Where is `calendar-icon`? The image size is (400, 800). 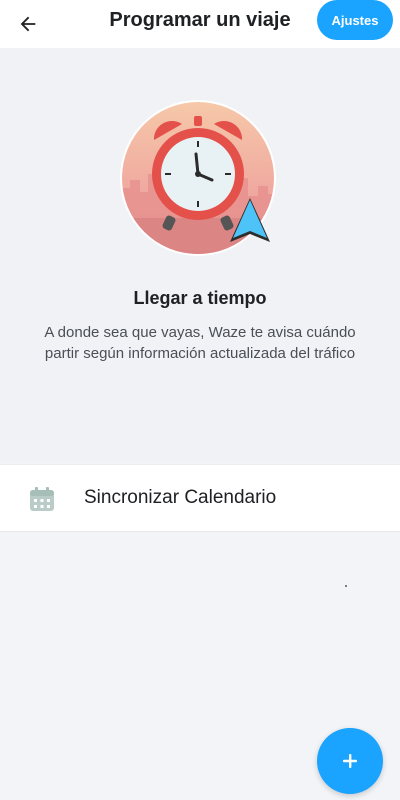
calendar-icon is located at coordinates (42, 499).